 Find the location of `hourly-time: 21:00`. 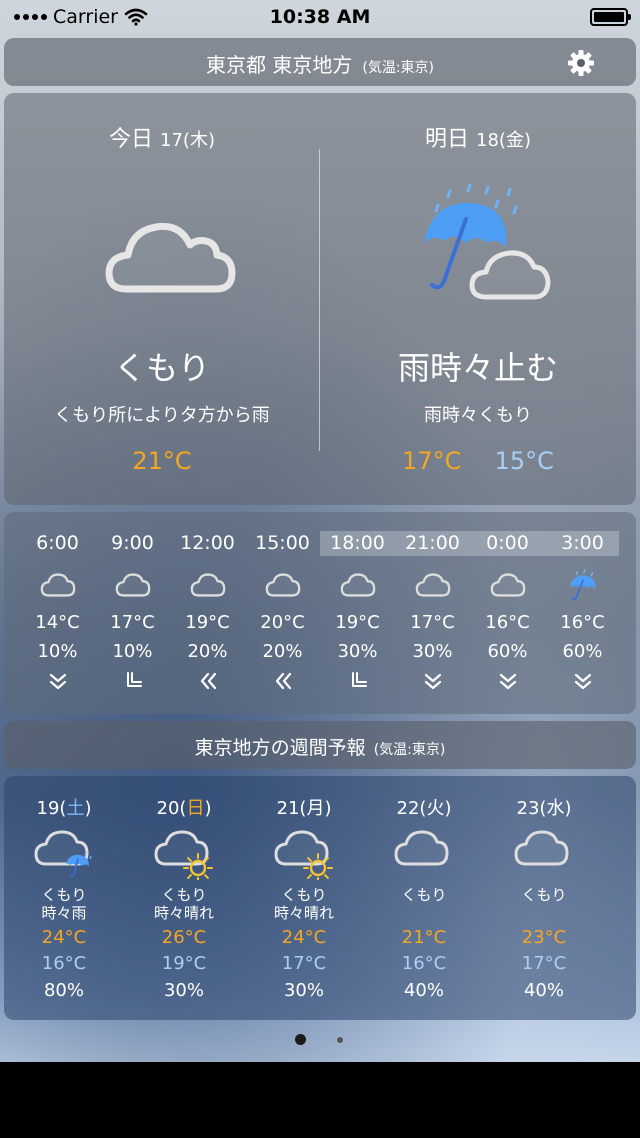

hourly-time: 21:00 is located at coordinates (432, 543).